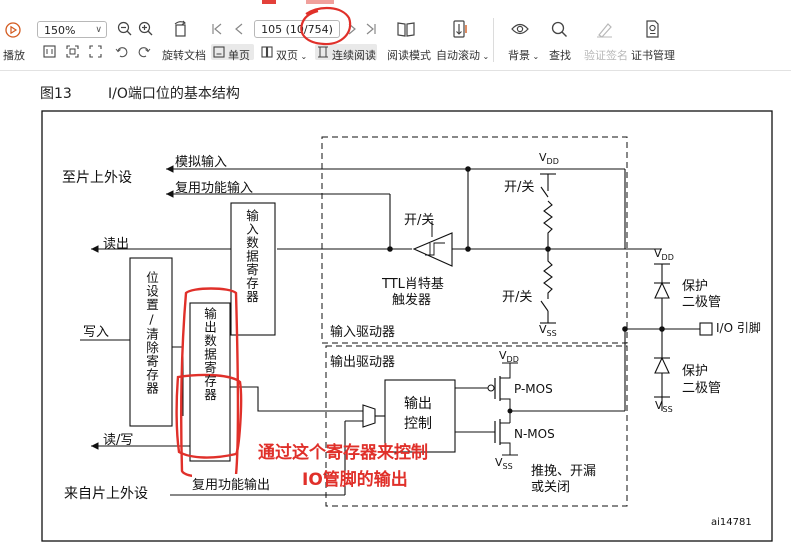  I want to click on certificate-icon, so click(652, 29).